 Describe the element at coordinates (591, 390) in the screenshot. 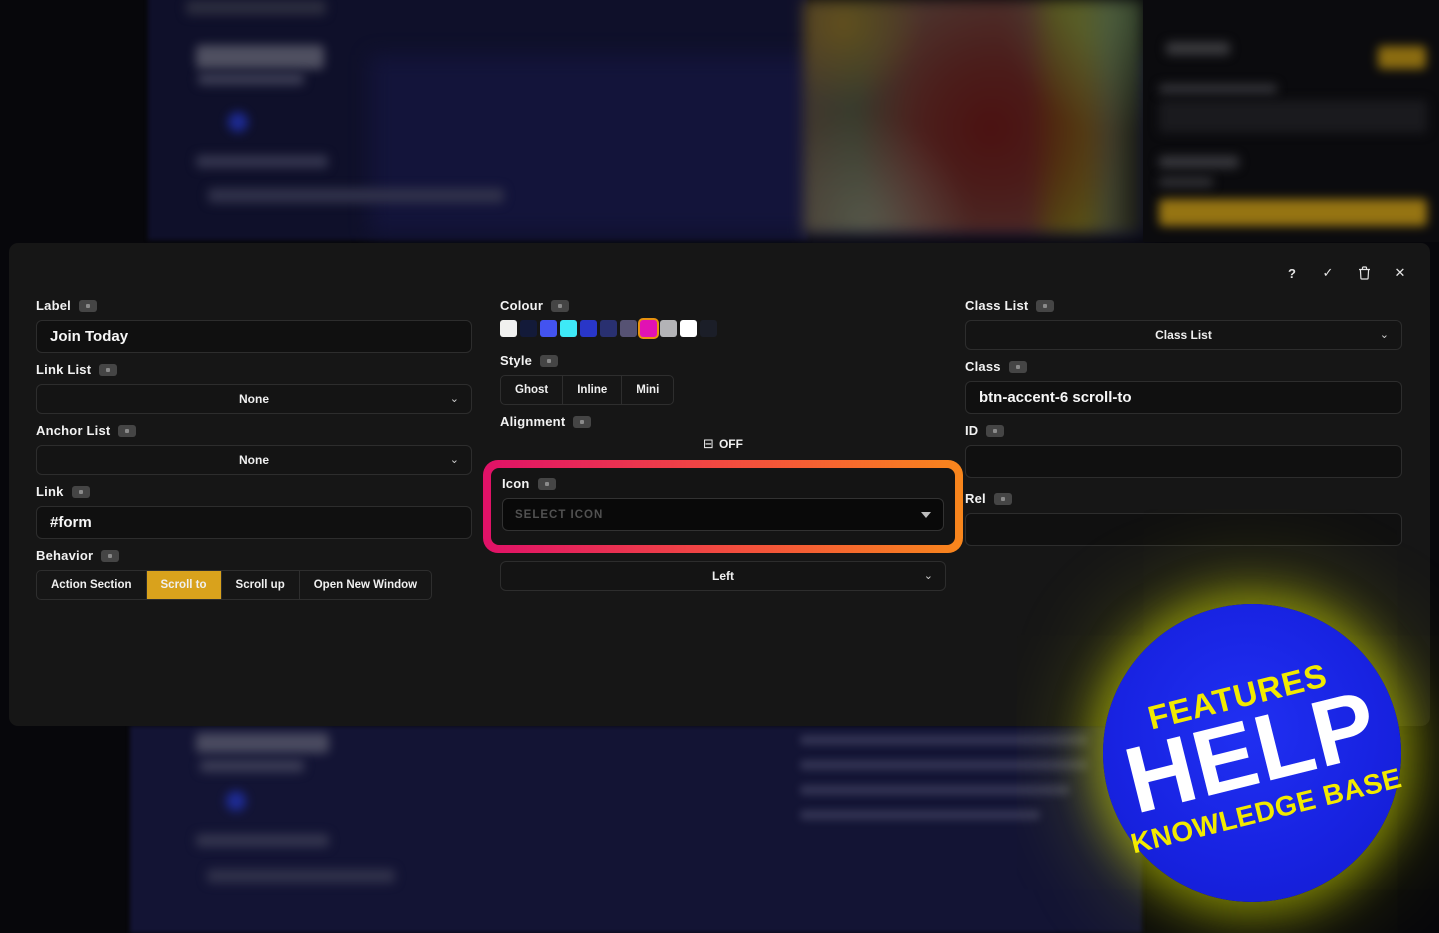

I see `style-option-inline: Inline` at that location.